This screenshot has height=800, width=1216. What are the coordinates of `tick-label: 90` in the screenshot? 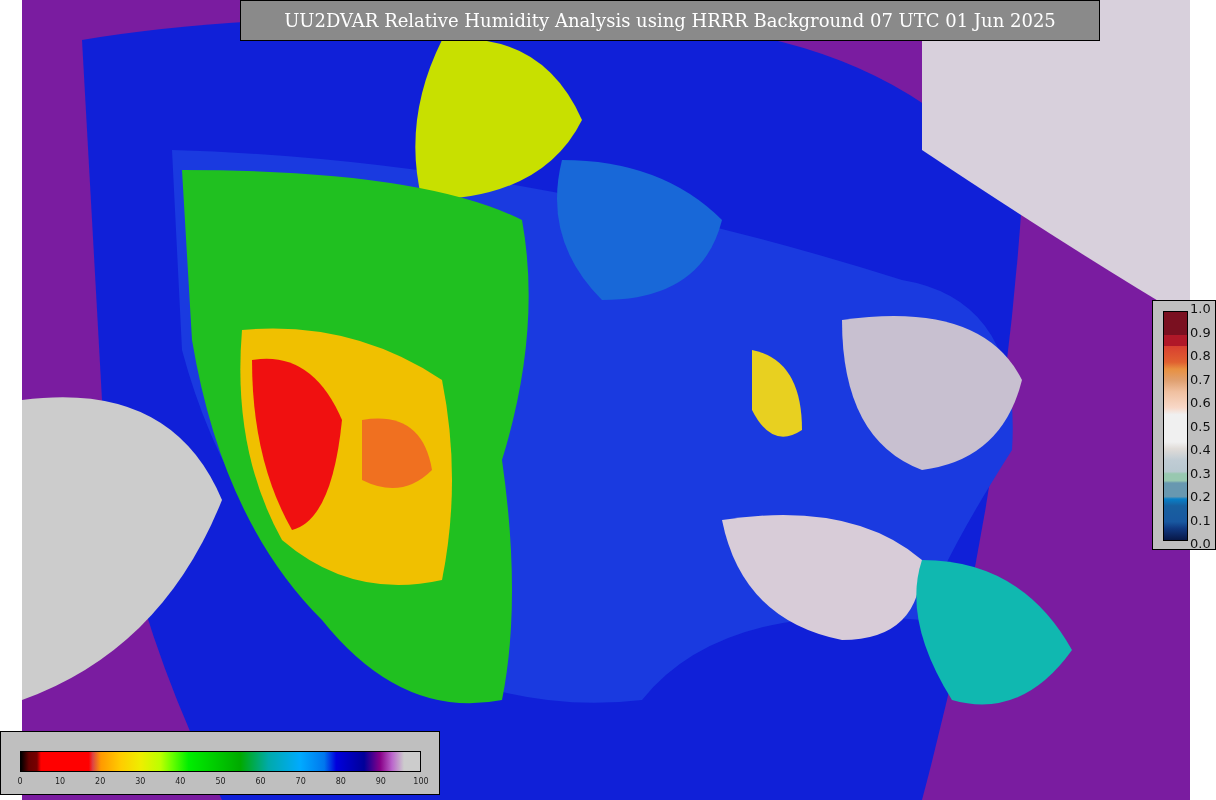 It's located at (380, 782).